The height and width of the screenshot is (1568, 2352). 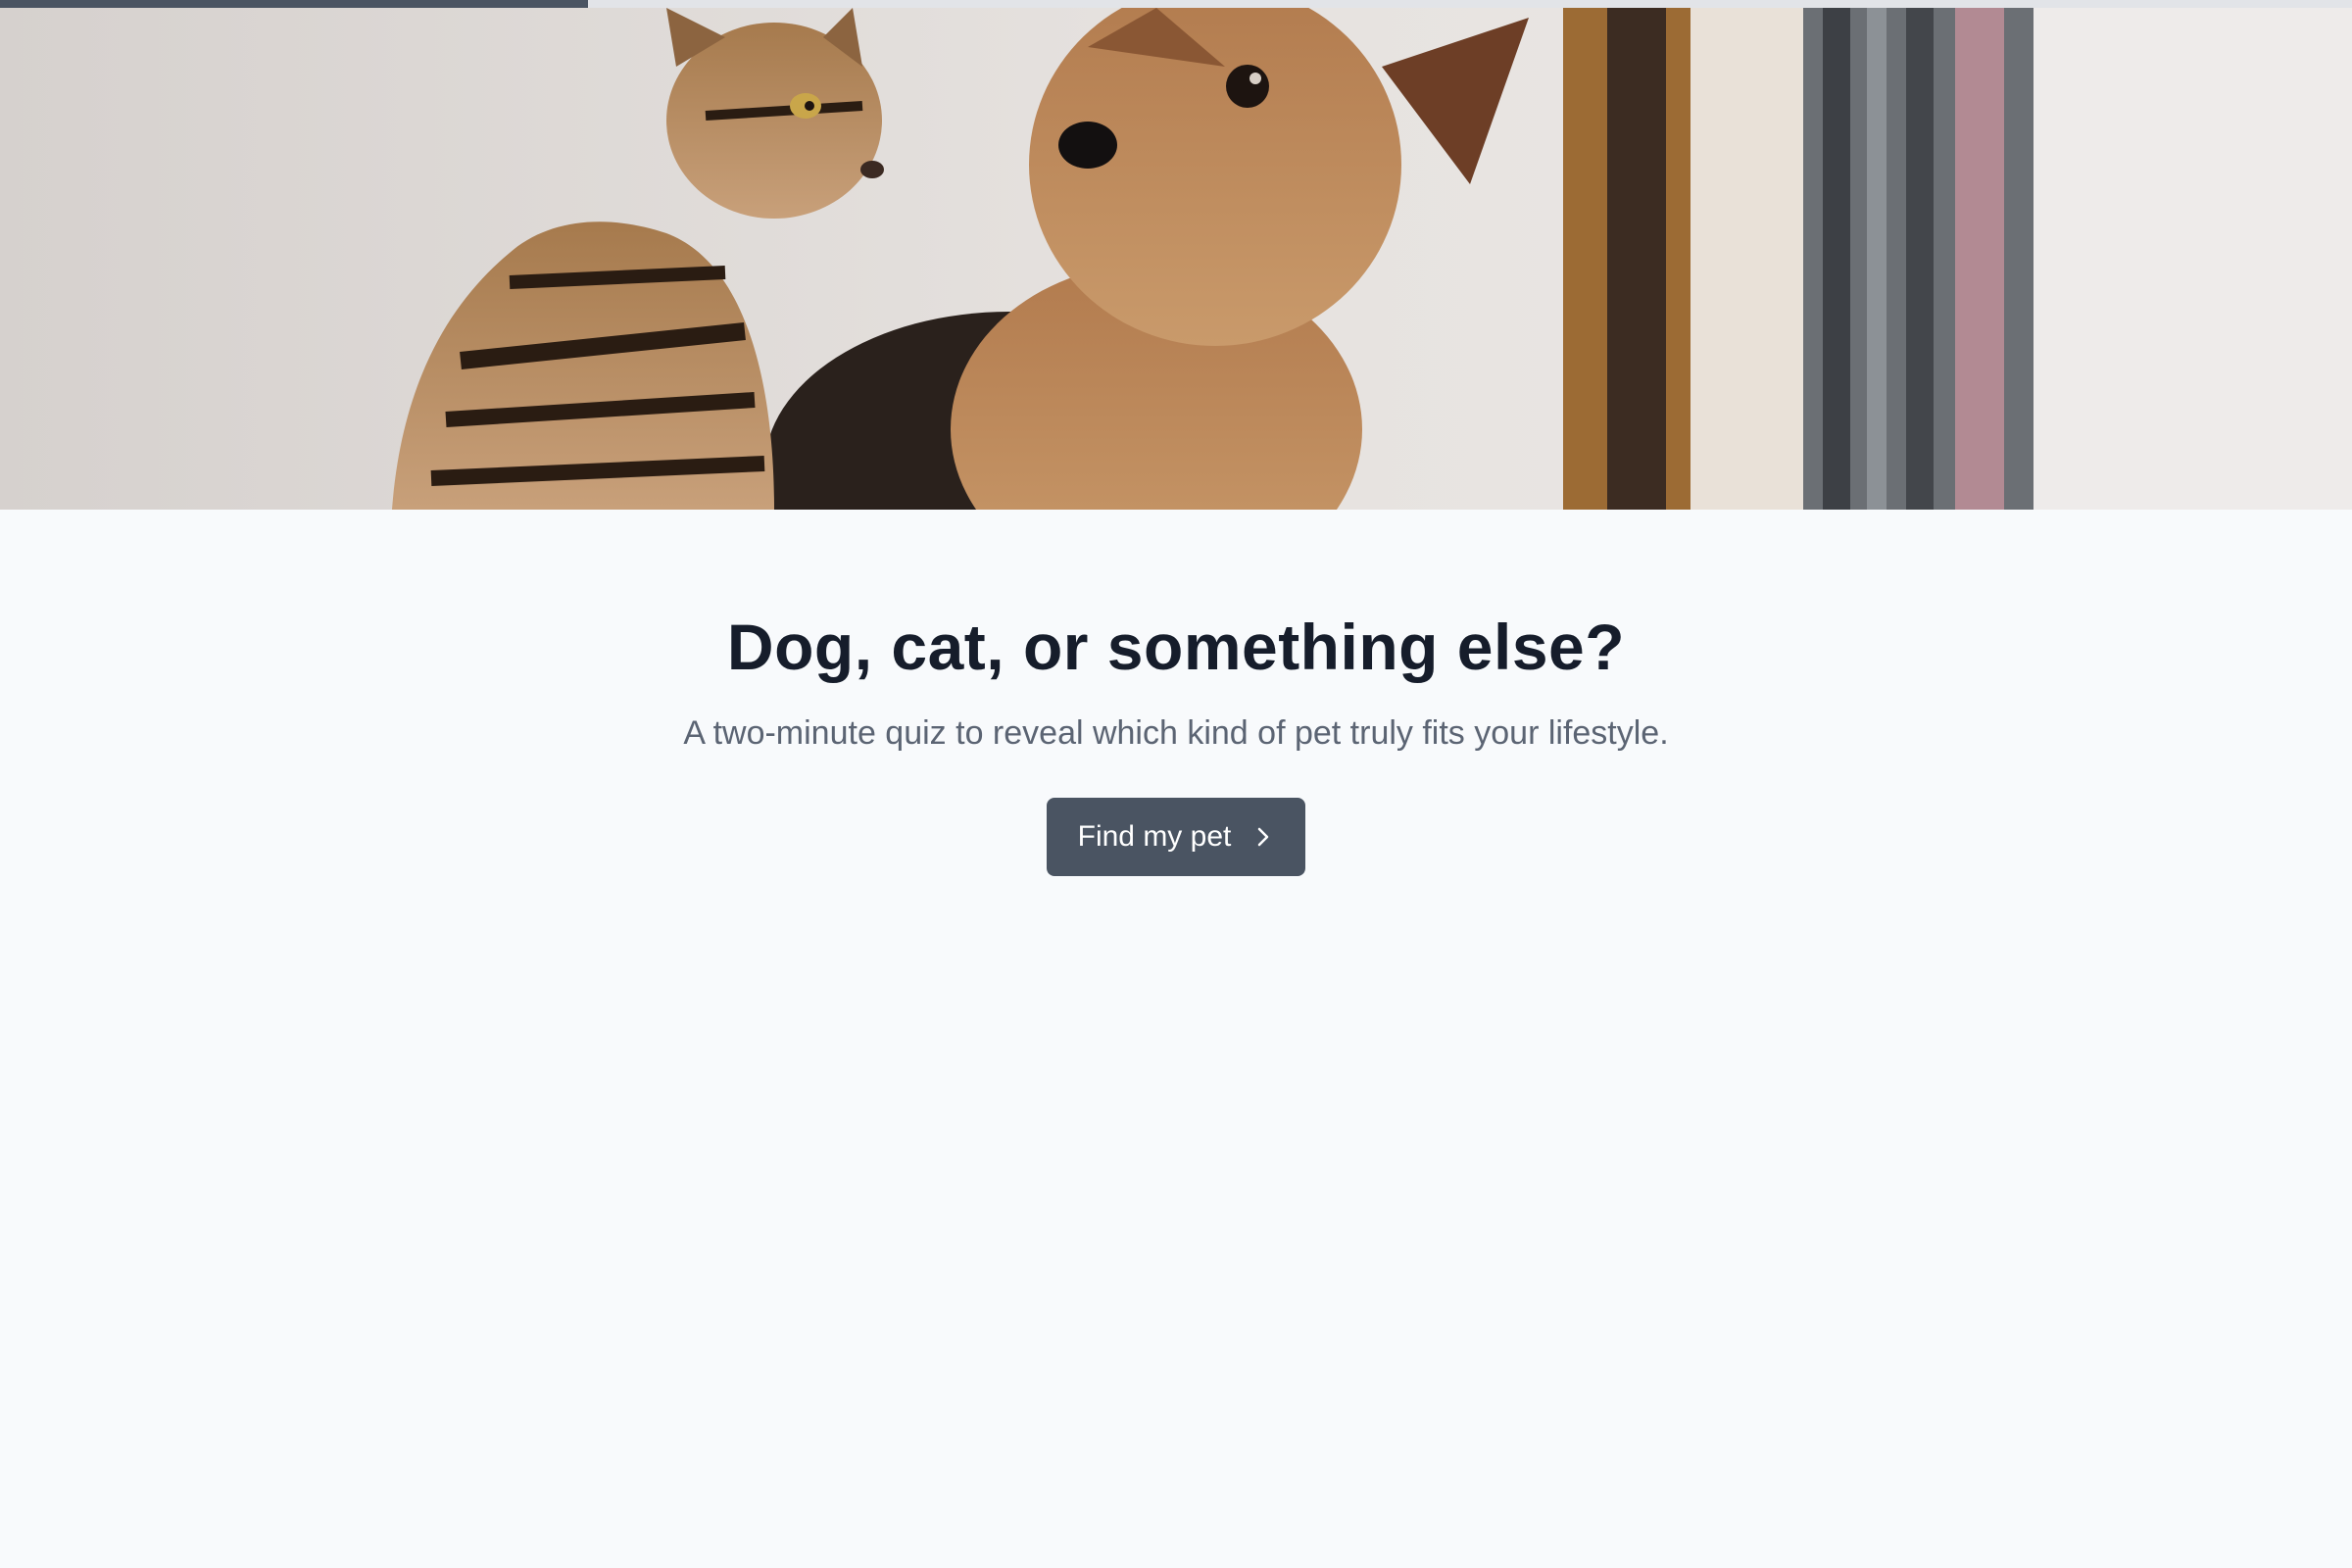 What do you see at coordinates (1263, 837) in the screenshot?
I see `chevron-right-icon` at bounding box center [1263, 837].